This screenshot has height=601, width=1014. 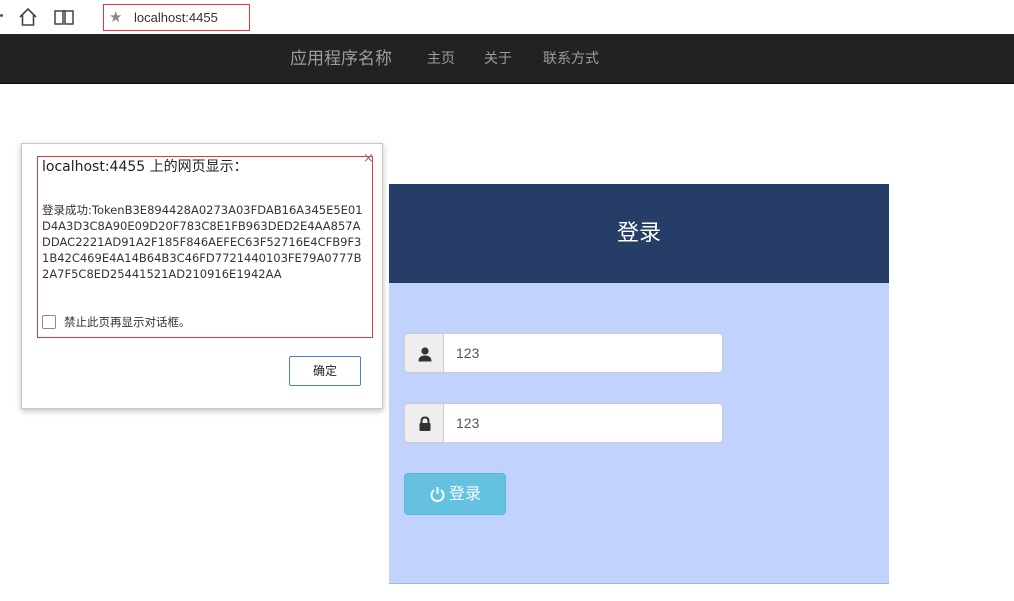 What do you see at coordinates (424, 353) in the screenshot?
I see `user-icon` at bounding box center [424, 353].